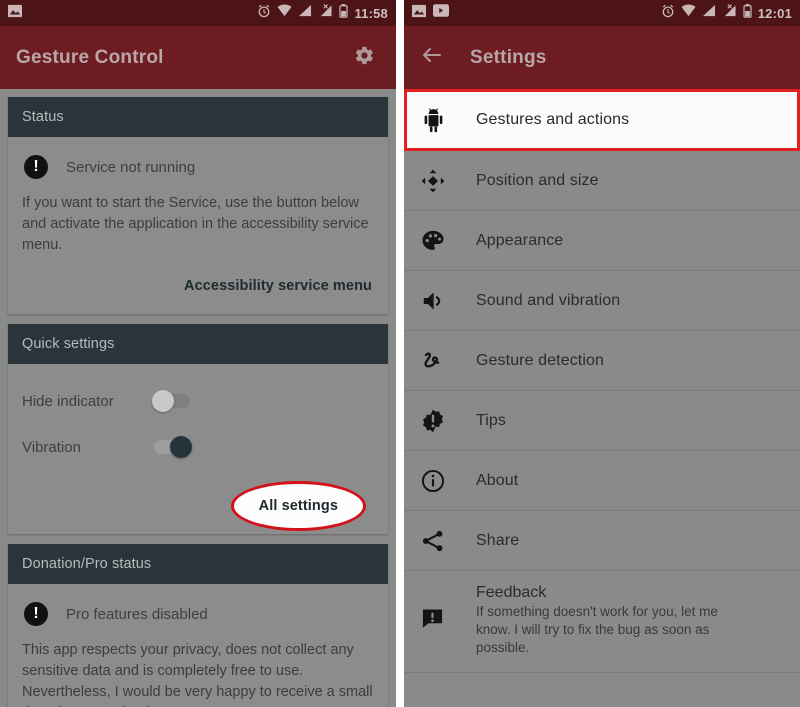  I want to click on quick-settings-card: Quick settings Hide indicator Vibration, so click(198, 429).